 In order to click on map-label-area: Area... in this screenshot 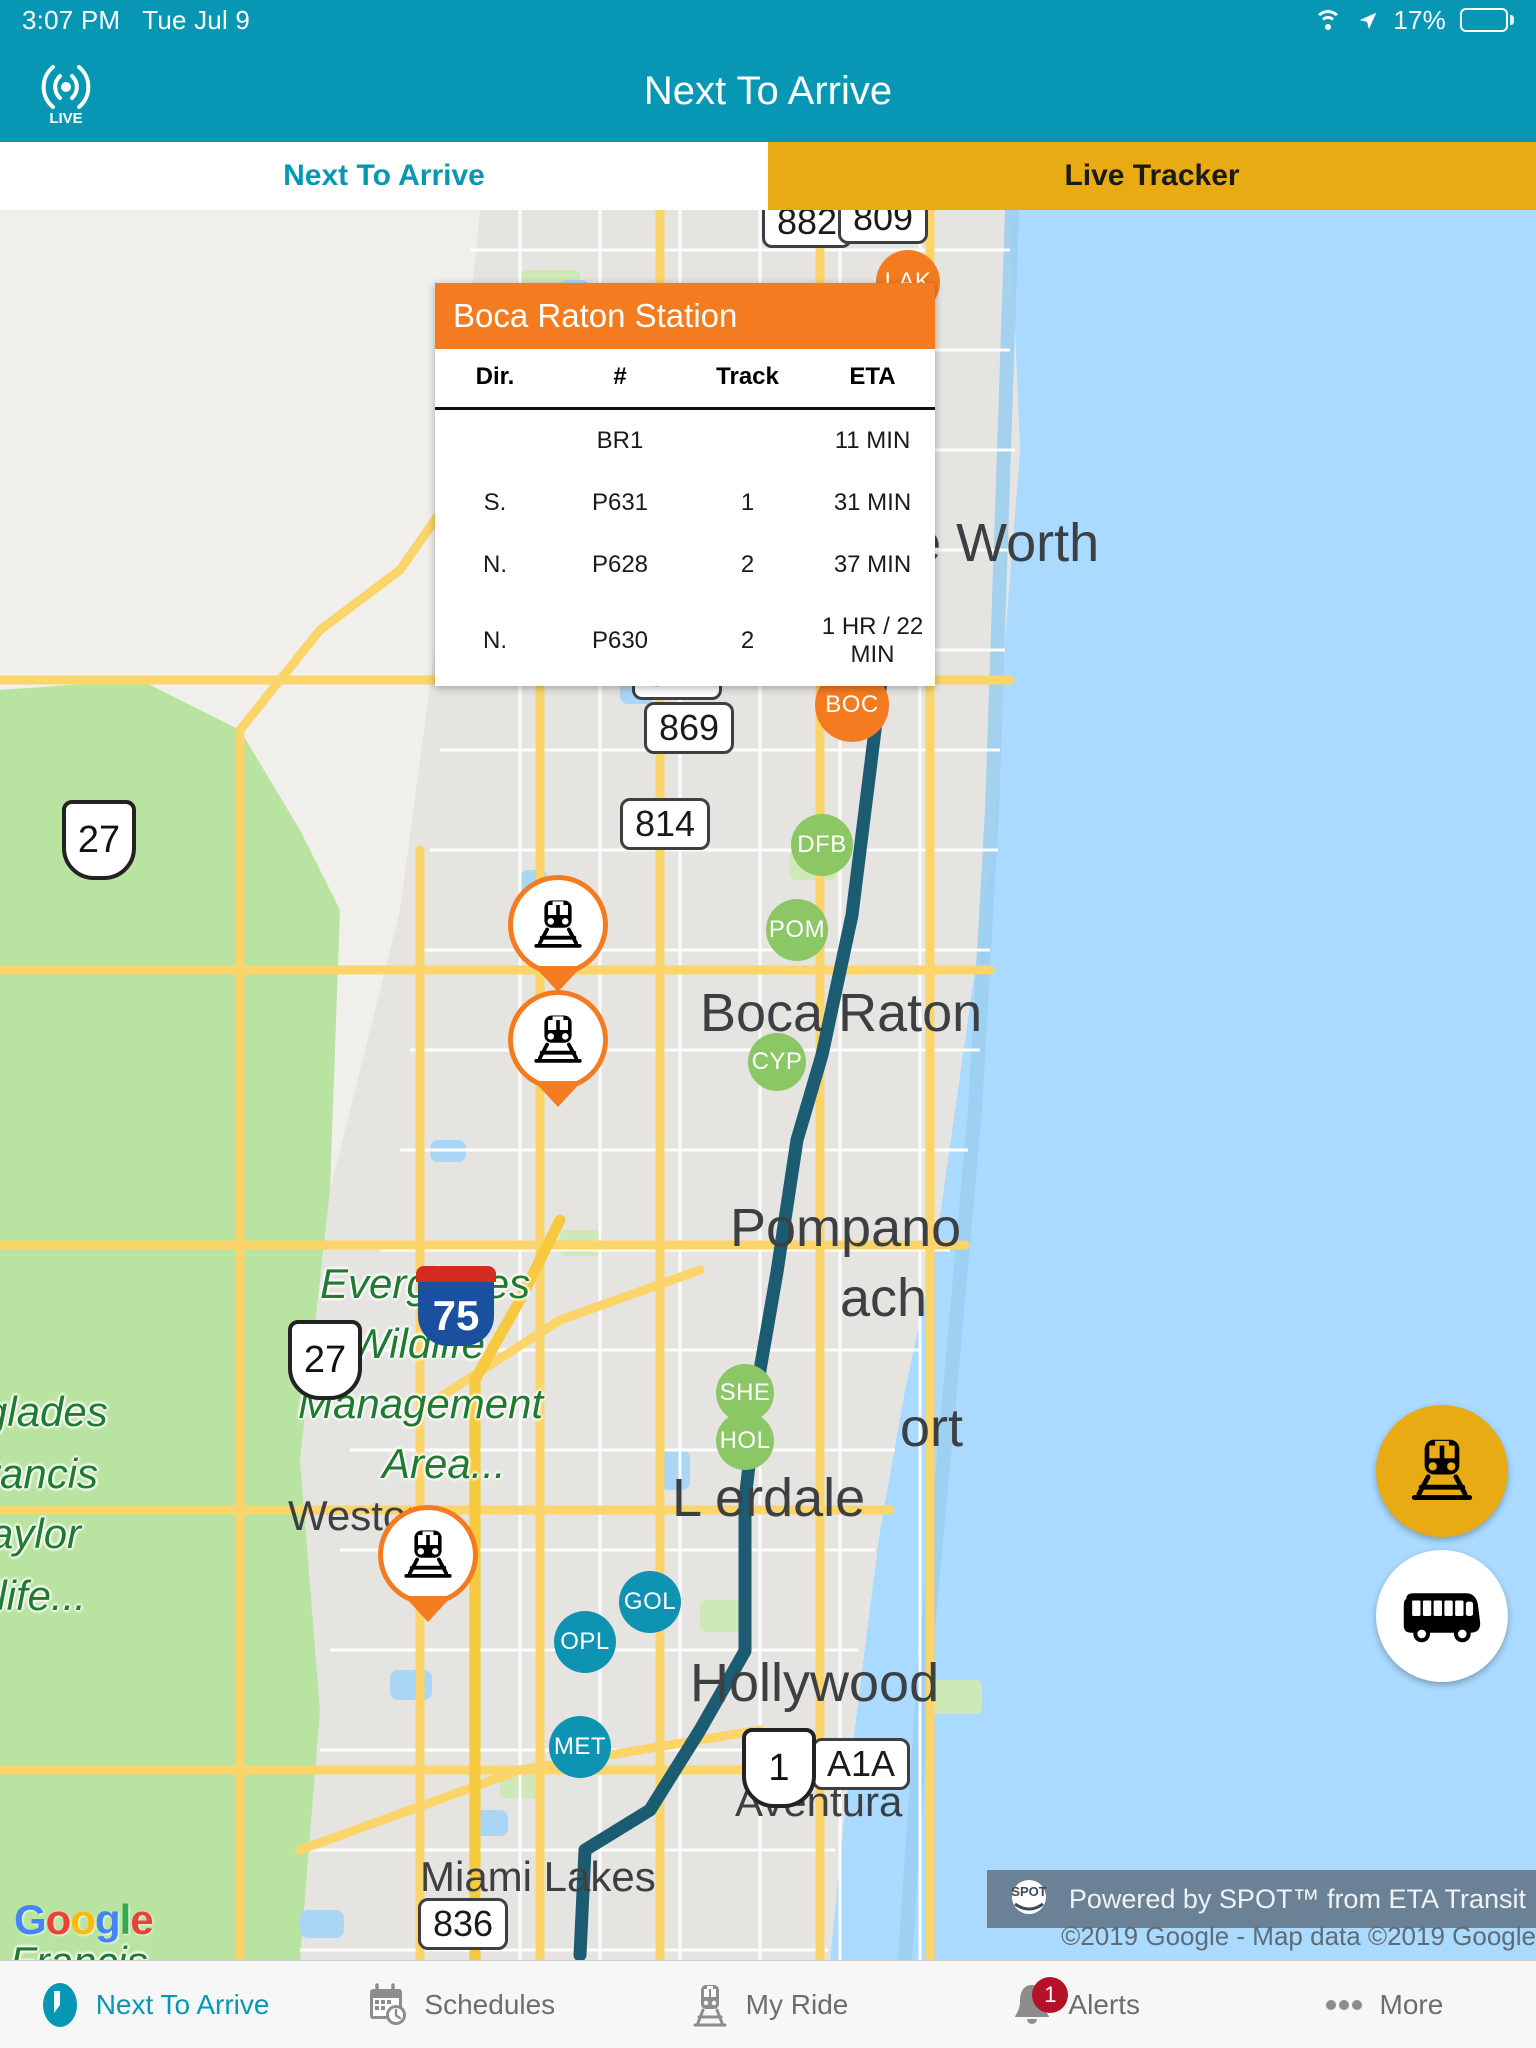, I will do `click(444, 1463)`.